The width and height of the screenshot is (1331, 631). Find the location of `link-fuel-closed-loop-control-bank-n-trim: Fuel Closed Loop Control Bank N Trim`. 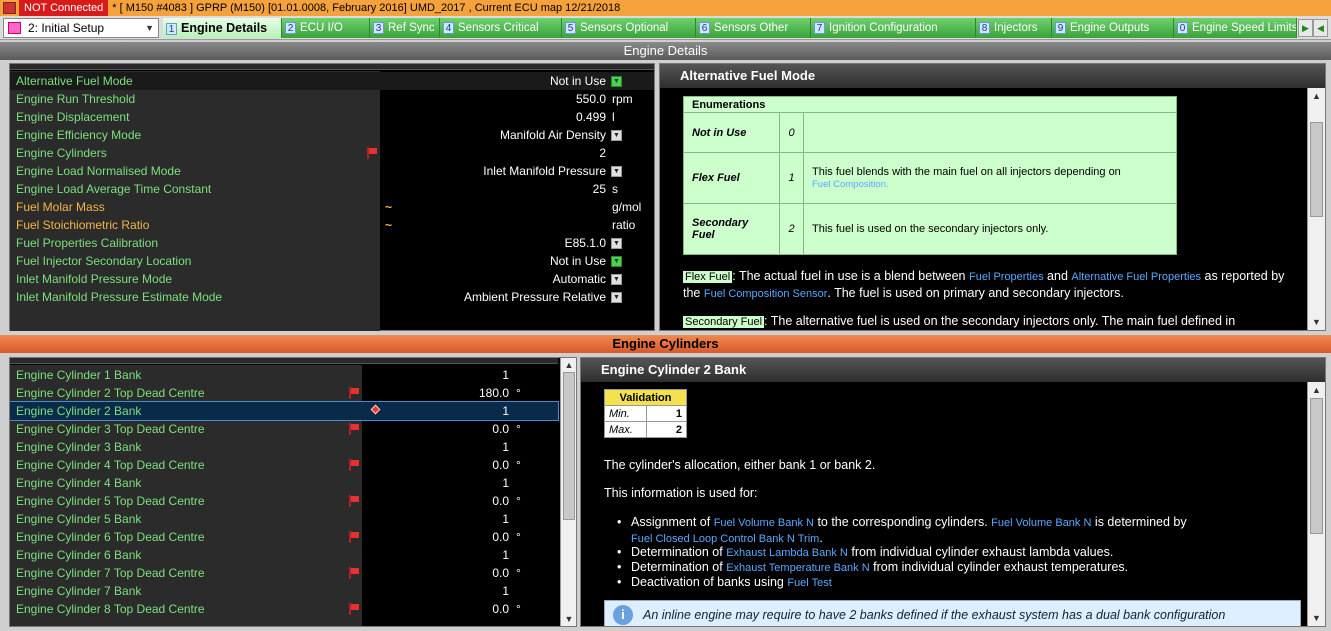

link-fuel-closed-loop-control-bank-n-trim: Fuel Closed Loop Control Bank N Trim is located at coordinates (725, 539).